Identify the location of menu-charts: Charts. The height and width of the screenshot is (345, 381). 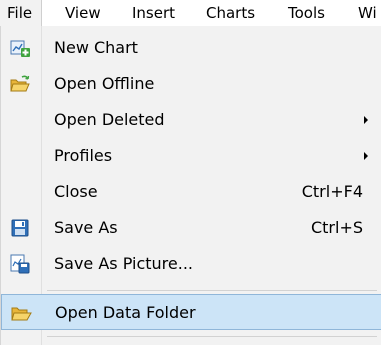
(230, 13).